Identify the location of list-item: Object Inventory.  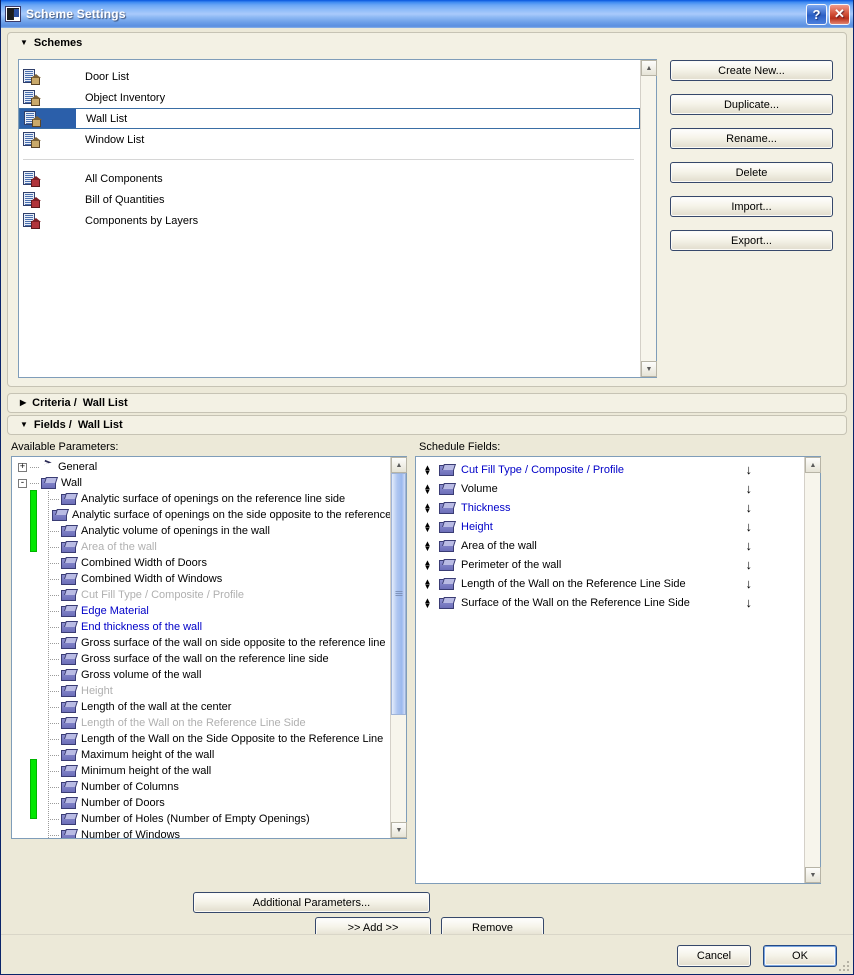
(329, 97).